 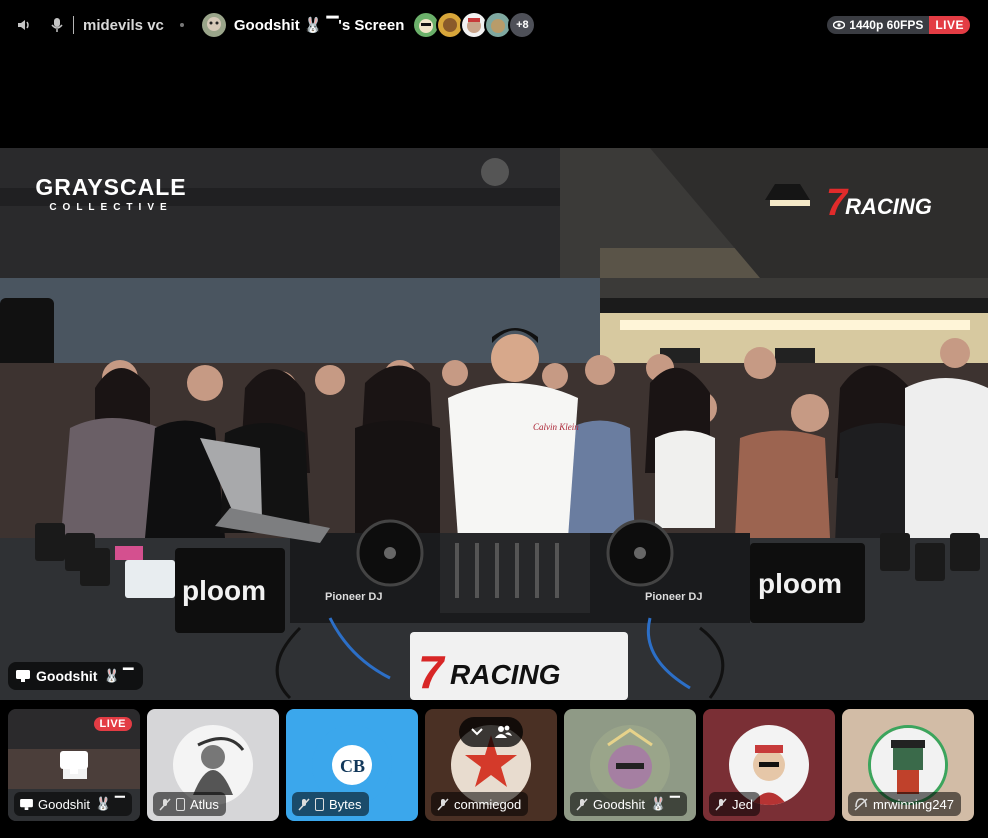 What do you see at coordinates (522, 25) in the screenshot?
I see `extra-viewers-count: +8` at bounding box center [522, 25].